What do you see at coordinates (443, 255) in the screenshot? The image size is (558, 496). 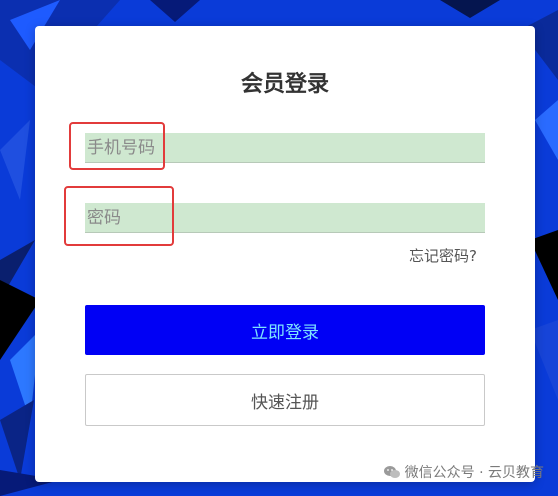 I see `forgot-password-link: 忘记密码?` at bounding box center [443, 255].